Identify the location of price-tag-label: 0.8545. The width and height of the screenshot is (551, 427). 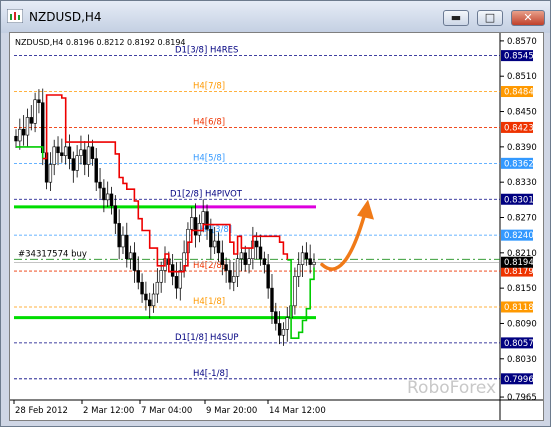
(519, 57).